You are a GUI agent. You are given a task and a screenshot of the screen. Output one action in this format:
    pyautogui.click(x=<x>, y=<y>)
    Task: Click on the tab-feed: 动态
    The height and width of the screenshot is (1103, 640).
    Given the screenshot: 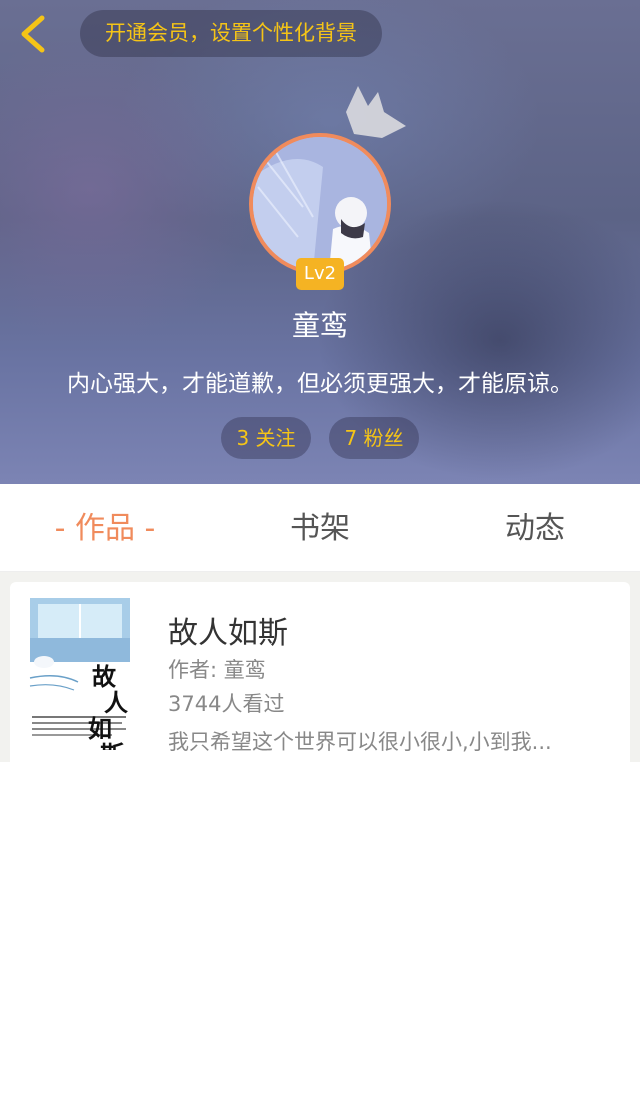 What is the action you would take?
    pyautogui.click(x=535, y=528)
    